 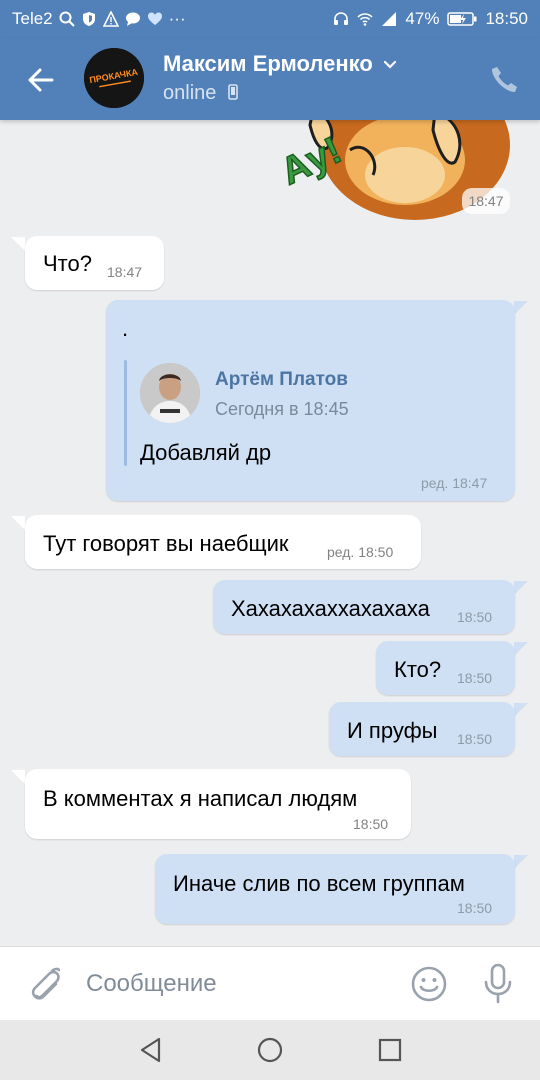 What do you see at coordinates (42, 80) in the screenshot?
I see `back-arrow-icon` at bounding box center [42, 80].